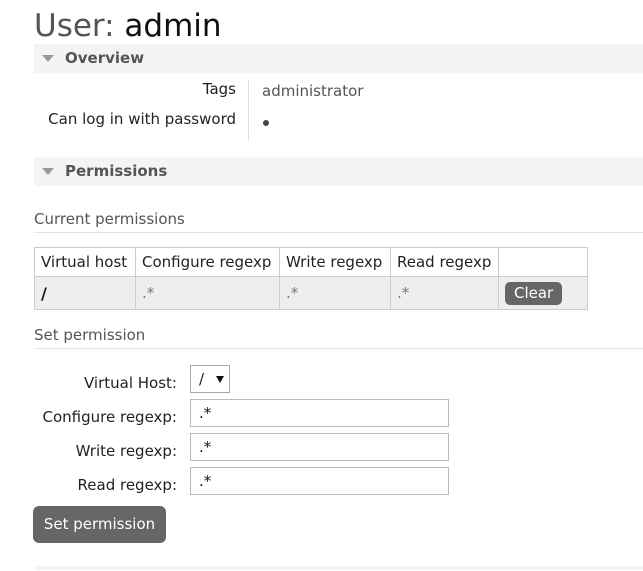 The height and width of the screenshot is (571, 643). Describe the element at coordinates (126, 451) in the screenshot. I see `write-regexp-label: Write regexp:` at that location.